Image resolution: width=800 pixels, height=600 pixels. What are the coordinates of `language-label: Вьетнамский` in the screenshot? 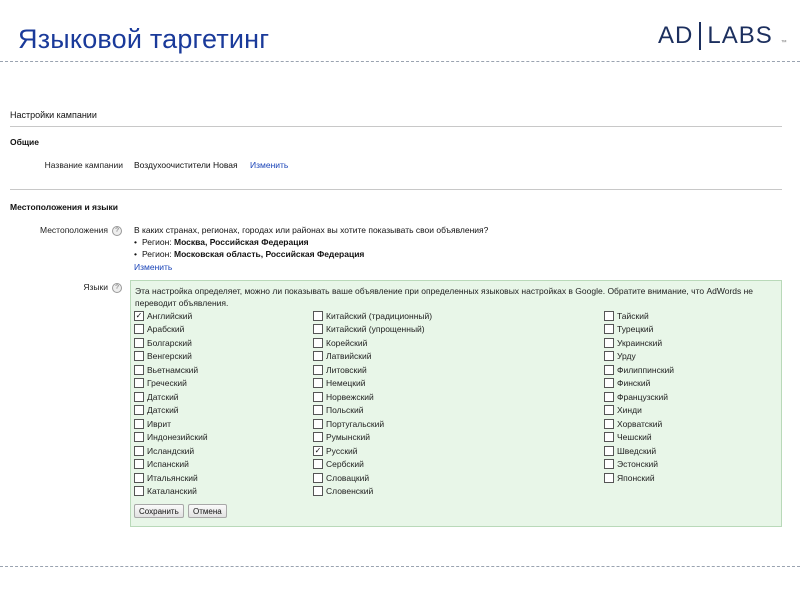 It's located at (173, 369).